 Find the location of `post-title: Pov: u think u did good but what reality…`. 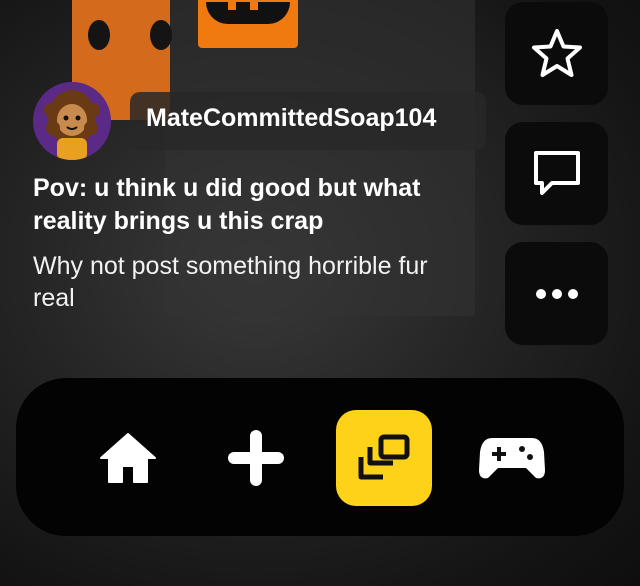

post-title: Pov: u think u did good but what reality… is located at coordinates (227, 204).